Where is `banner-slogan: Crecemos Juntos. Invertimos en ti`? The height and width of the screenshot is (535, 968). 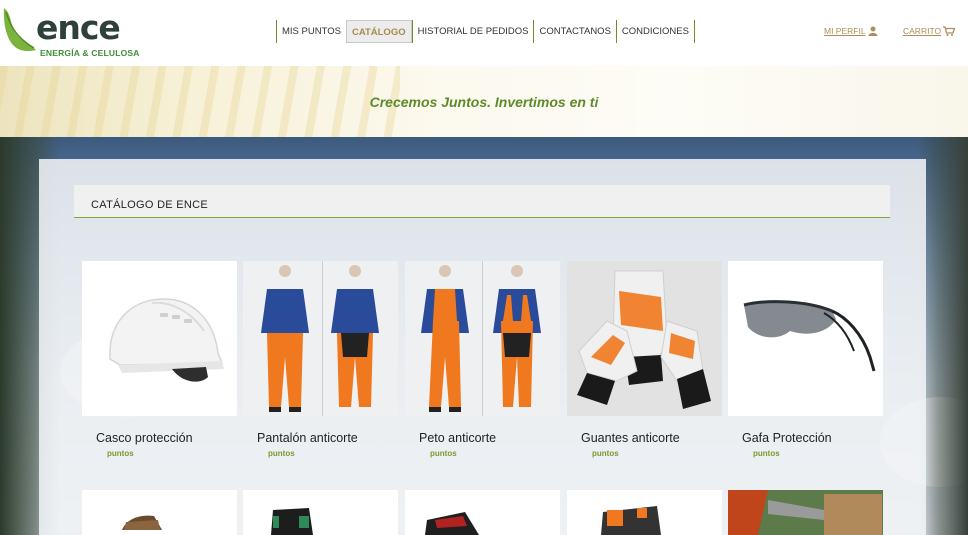
banner-slogan: Crecemos Juntos. Invertimos en ti is located at coordinates (484, 102).